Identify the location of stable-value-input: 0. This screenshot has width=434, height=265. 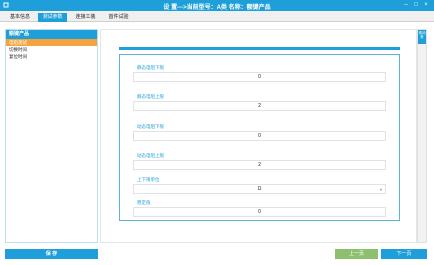
(259, 212).